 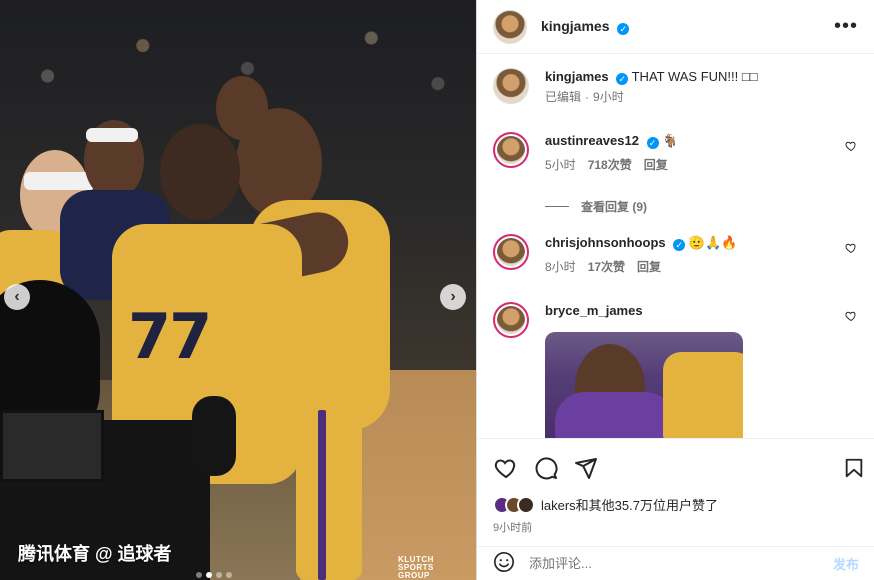 I want to click on comment-text: 🫡🙏🔥, so click(x=713, y=242).